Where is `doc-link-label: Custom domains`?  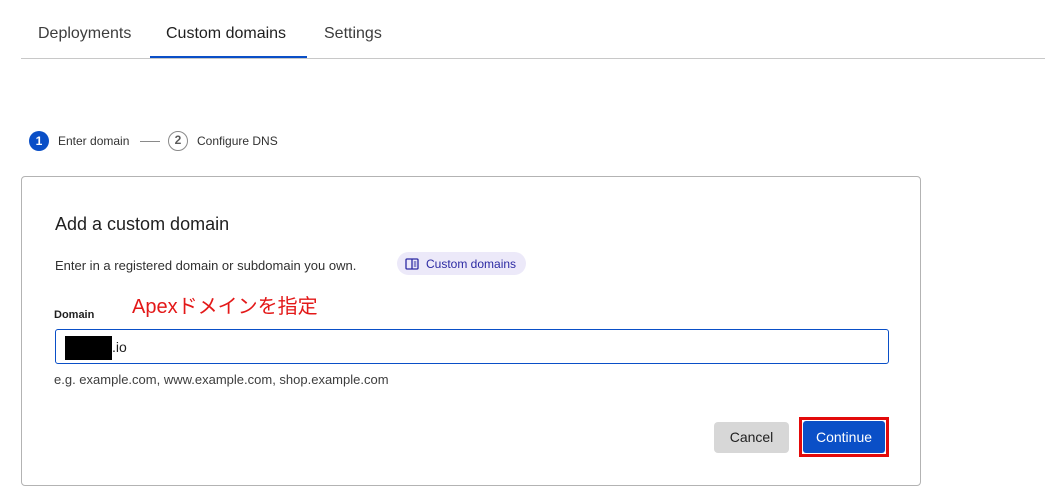
doc-link-label: Custom domains is located at coordinates (471, 263).